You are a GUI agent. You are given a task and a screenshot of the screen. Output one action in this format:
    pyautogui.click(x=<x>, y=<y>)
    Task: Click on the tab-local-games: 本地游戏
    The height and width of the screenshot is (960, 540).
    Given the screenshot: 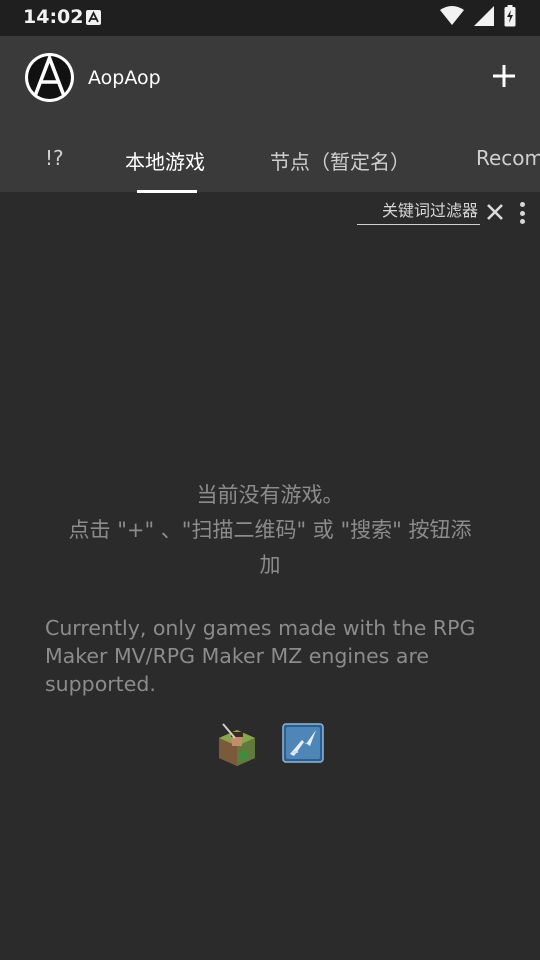 What is the action you would take?
    pyautogui.click(x=165, y=160)
    